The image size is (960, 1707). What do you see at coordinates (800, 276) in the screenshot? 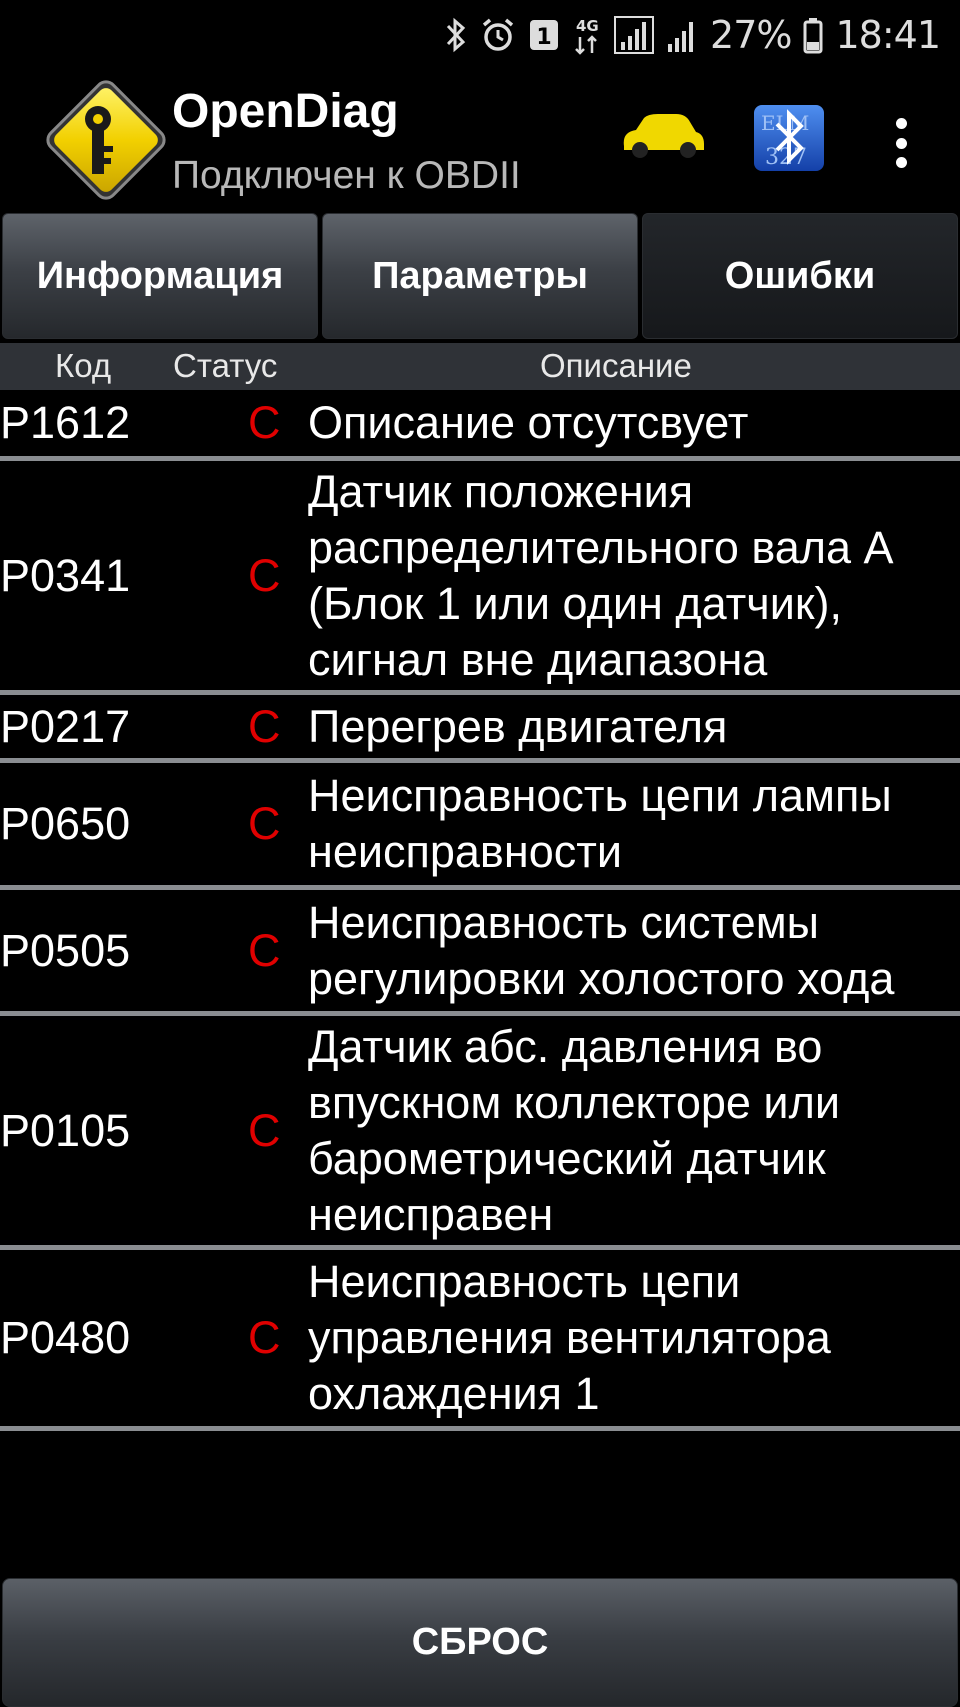
I see `tab-errors: Ошибки` at bounding box center [800, 276].